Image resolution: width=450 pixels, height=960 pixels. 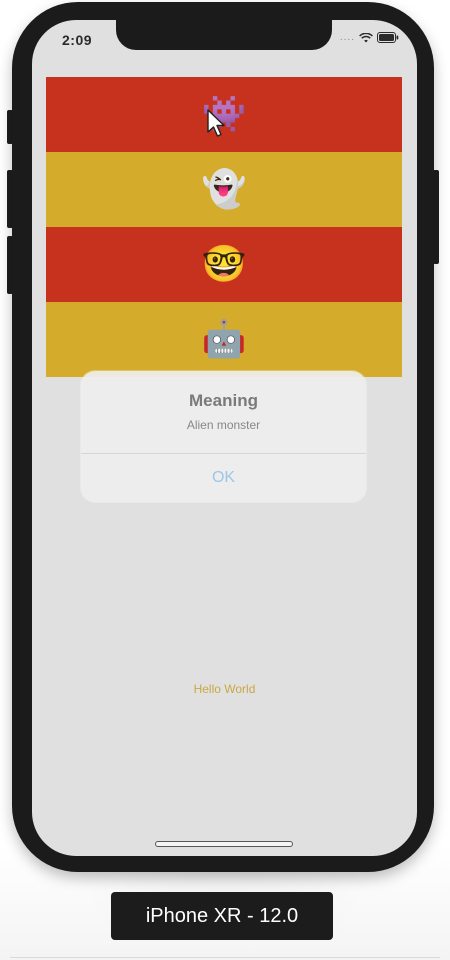 What do you see at coordinates (224, 35) in the screenshot?
I see `notch` at bounding box center [224, 35].